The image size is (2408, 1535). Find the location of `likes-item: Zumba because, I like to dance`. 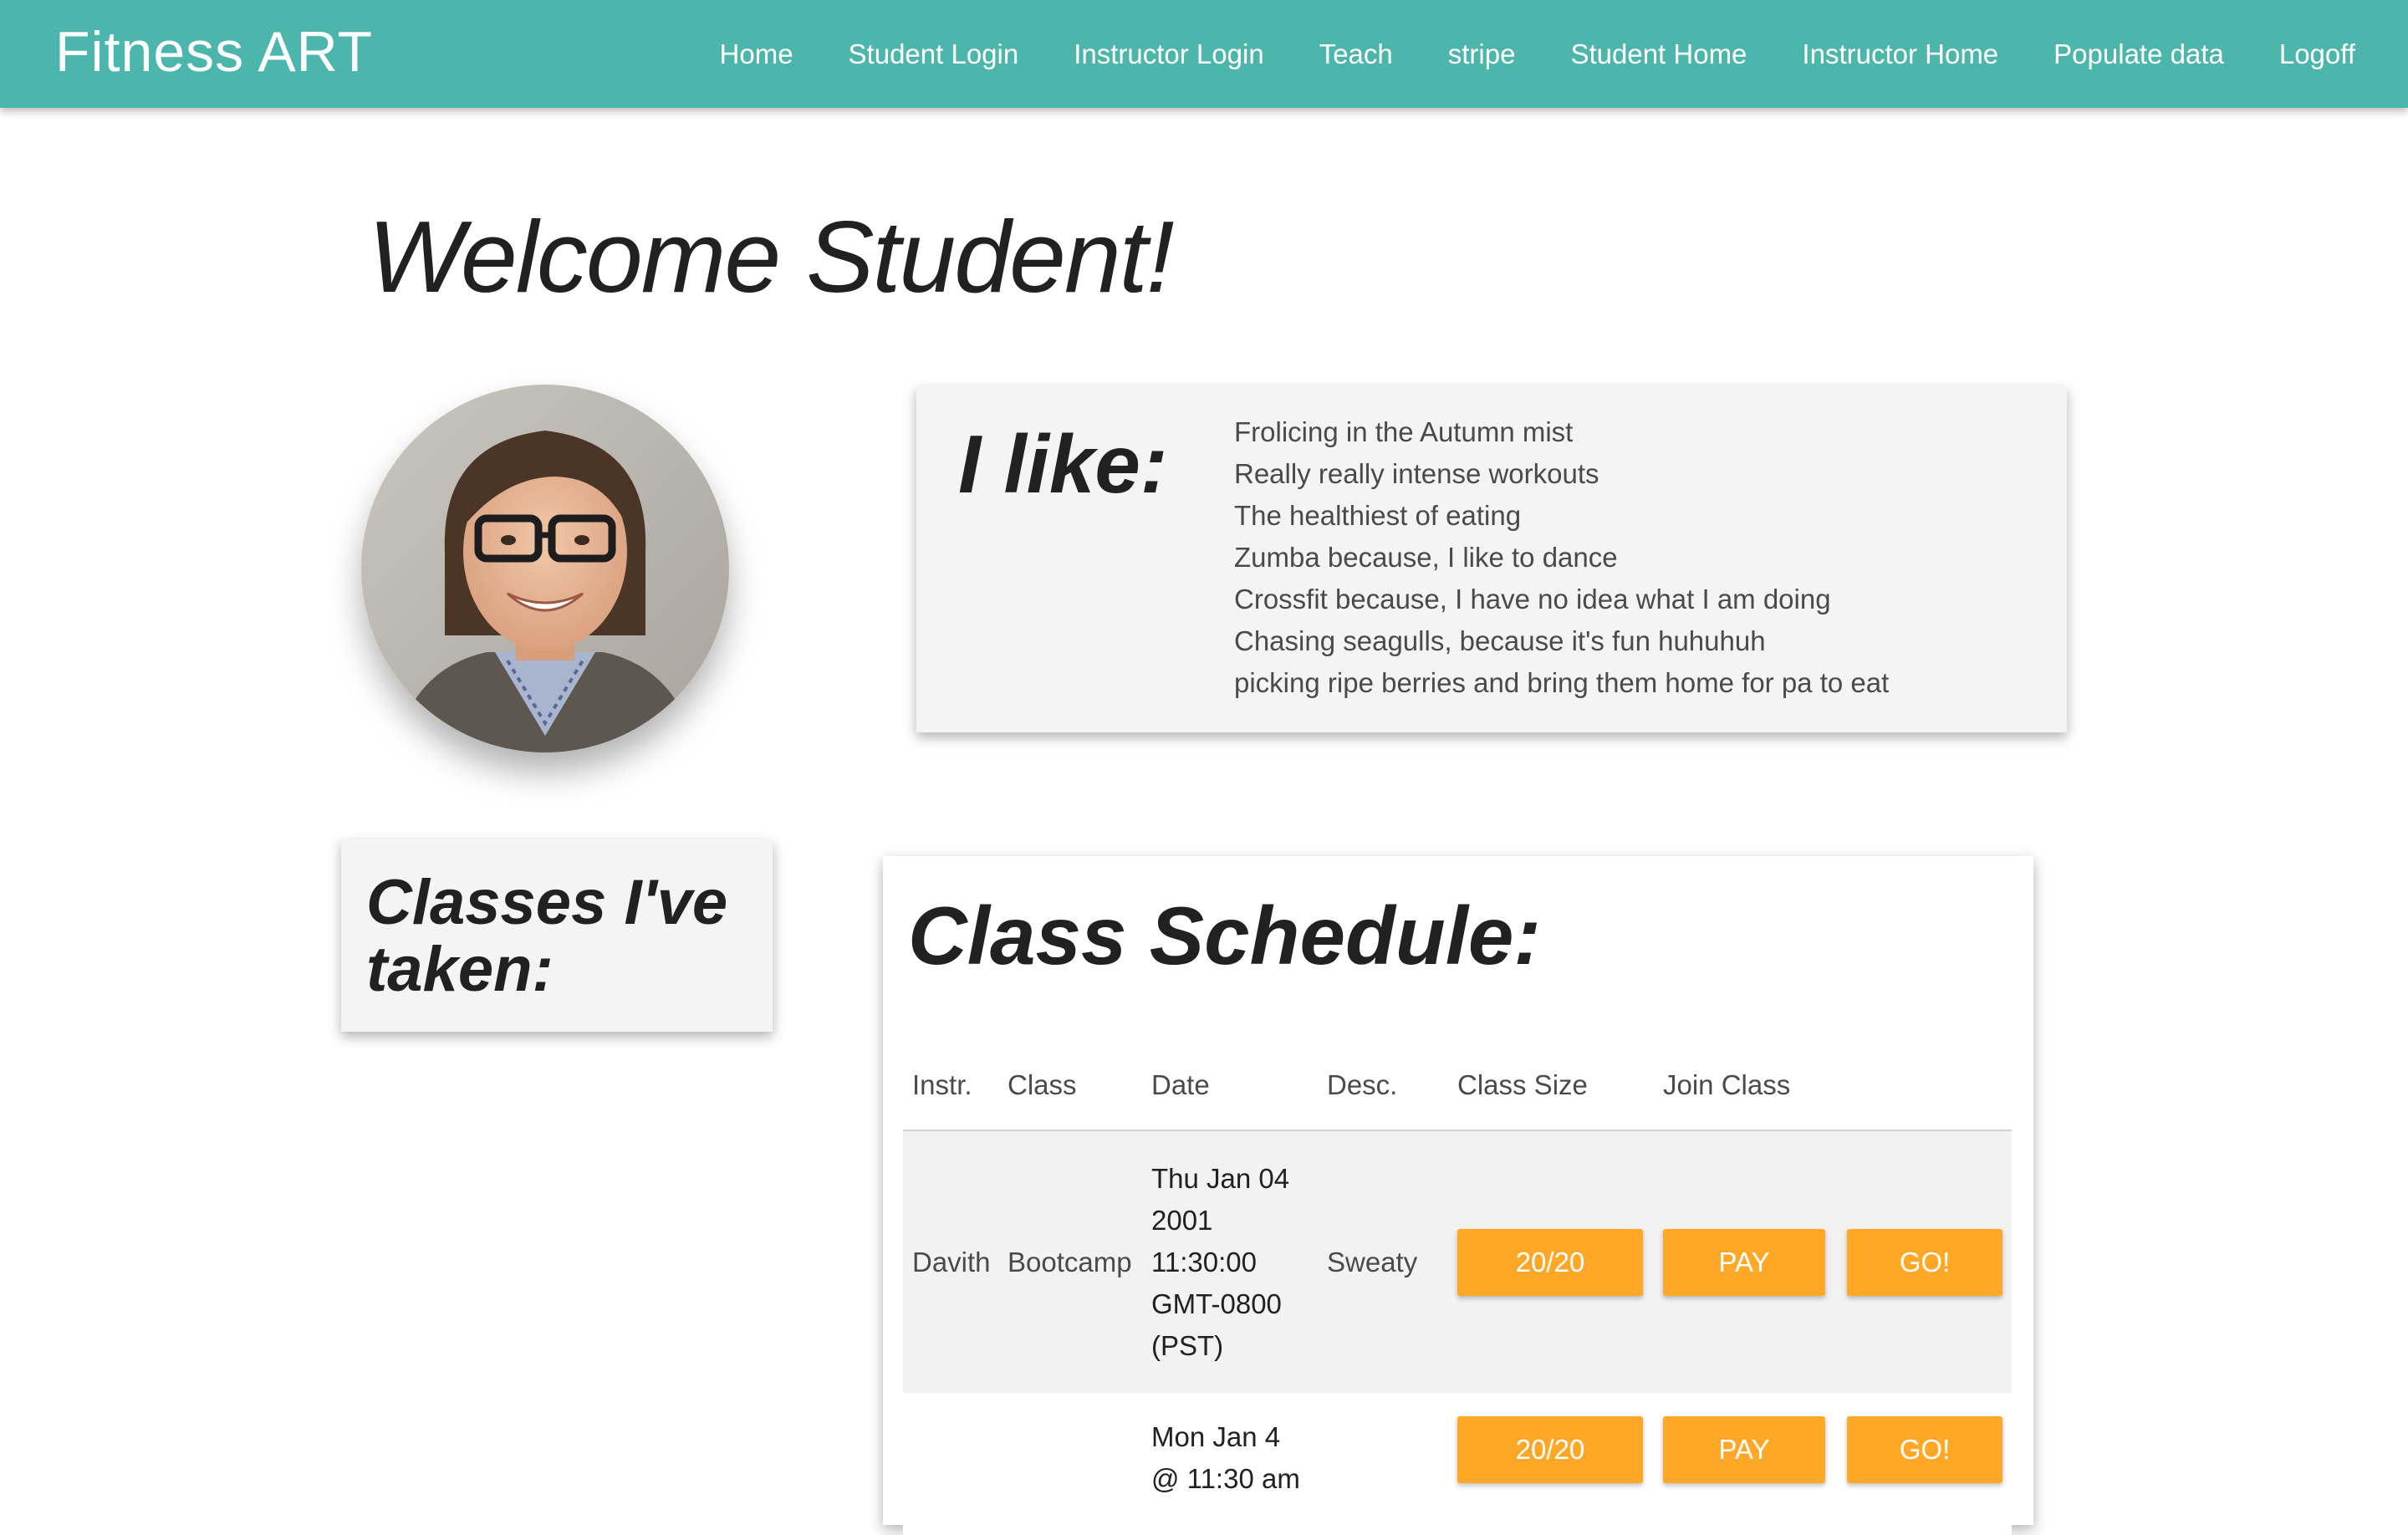

likes-item: Zumba because, I like to dance is located at coordinates (1426, 557).